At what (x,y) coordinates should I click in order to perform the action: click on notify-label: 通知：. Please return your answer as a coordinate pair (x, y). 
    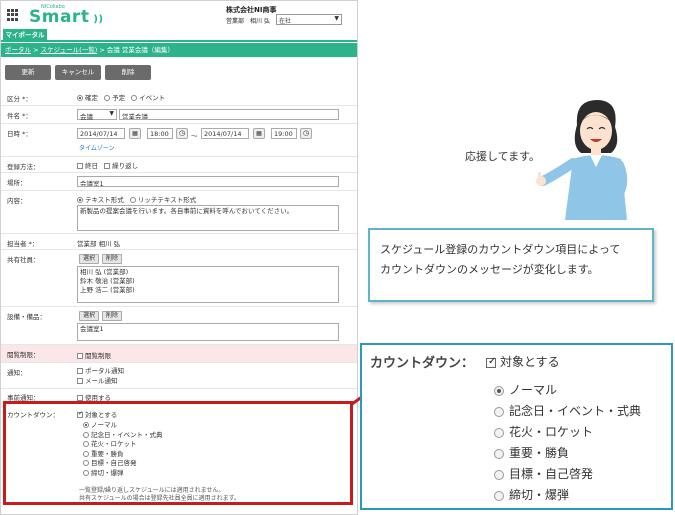
    Looking at the image, I should click on (17, 373).